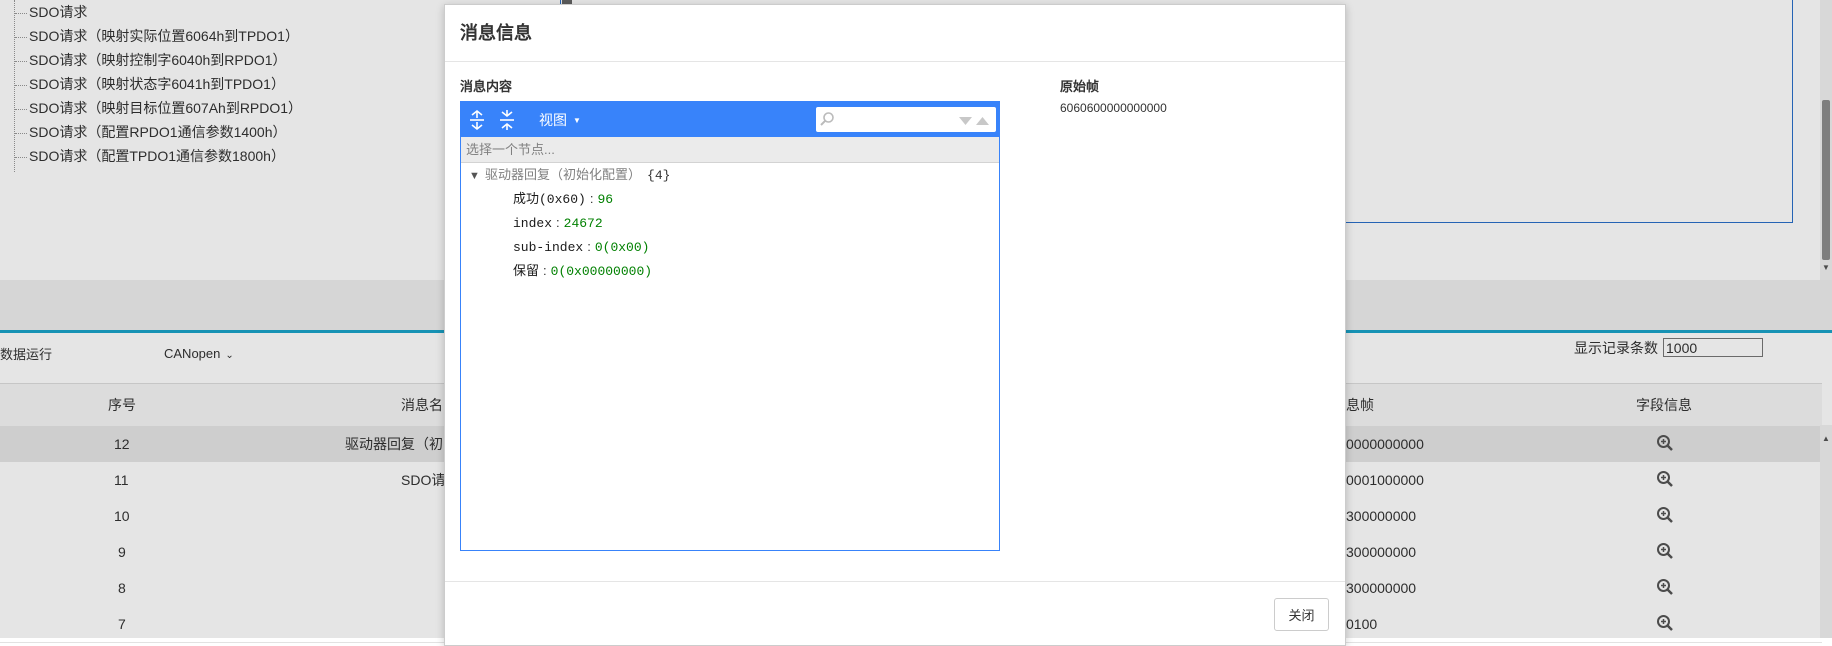 The image size is (1832, 646). I want to click on search-input, so click(906, 119).